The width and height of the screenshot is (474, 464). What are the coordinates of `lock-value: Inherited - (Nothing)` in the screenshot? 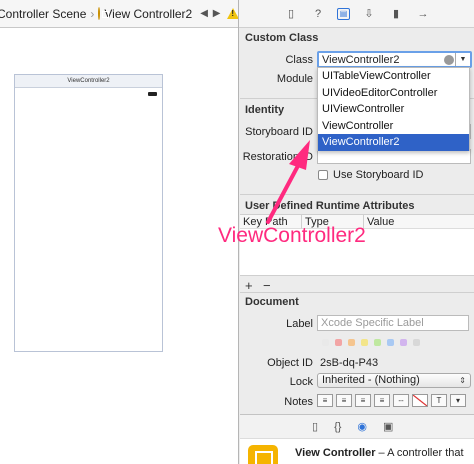 It's located at (371, 380).